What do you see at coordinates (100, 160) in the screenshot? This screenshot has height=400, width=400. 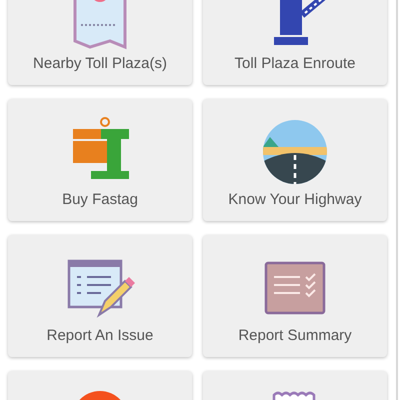 I see `menu-tile: Buy Fastag` at bounding box center [100, 160].